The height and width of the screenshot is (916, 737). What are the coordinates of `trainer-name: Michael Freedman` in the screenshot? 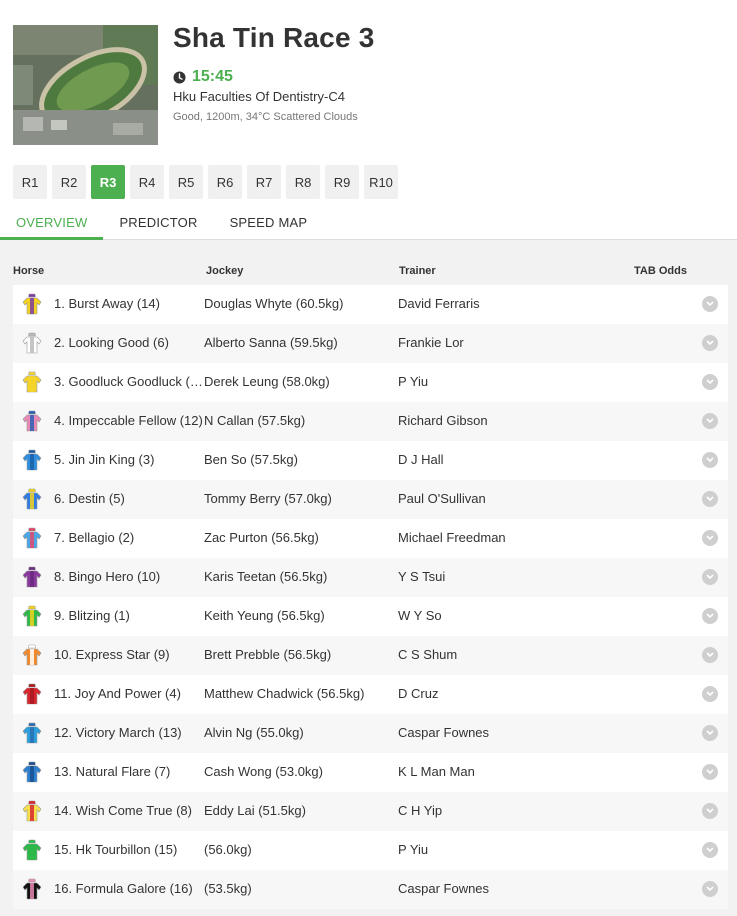 It's located at (452, 537).